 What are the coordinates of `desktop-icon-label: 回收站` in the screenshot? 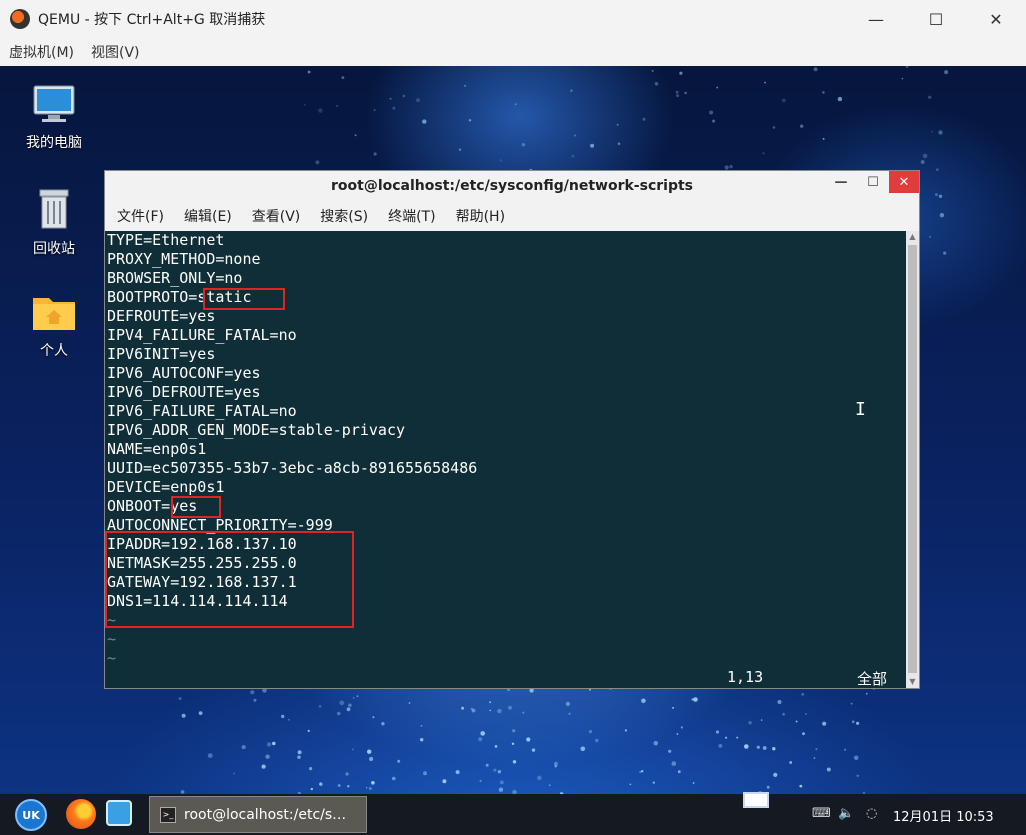 It's located at (54, 249).